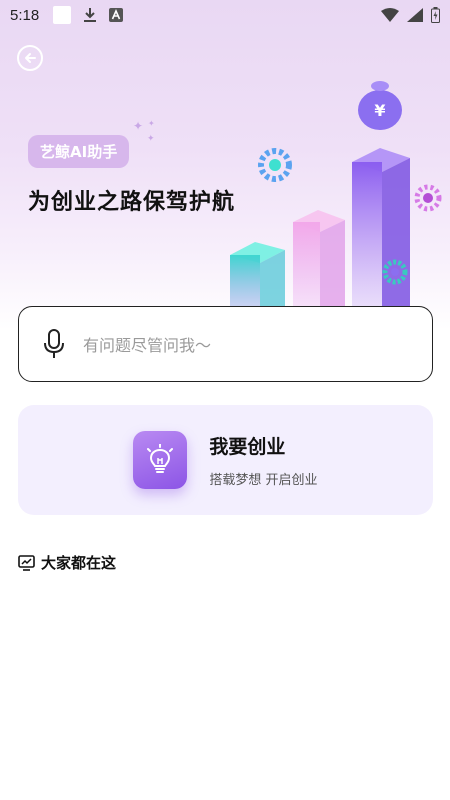  I want to click on hero-title: 为创业之路保驾护航, so click(132, 202).